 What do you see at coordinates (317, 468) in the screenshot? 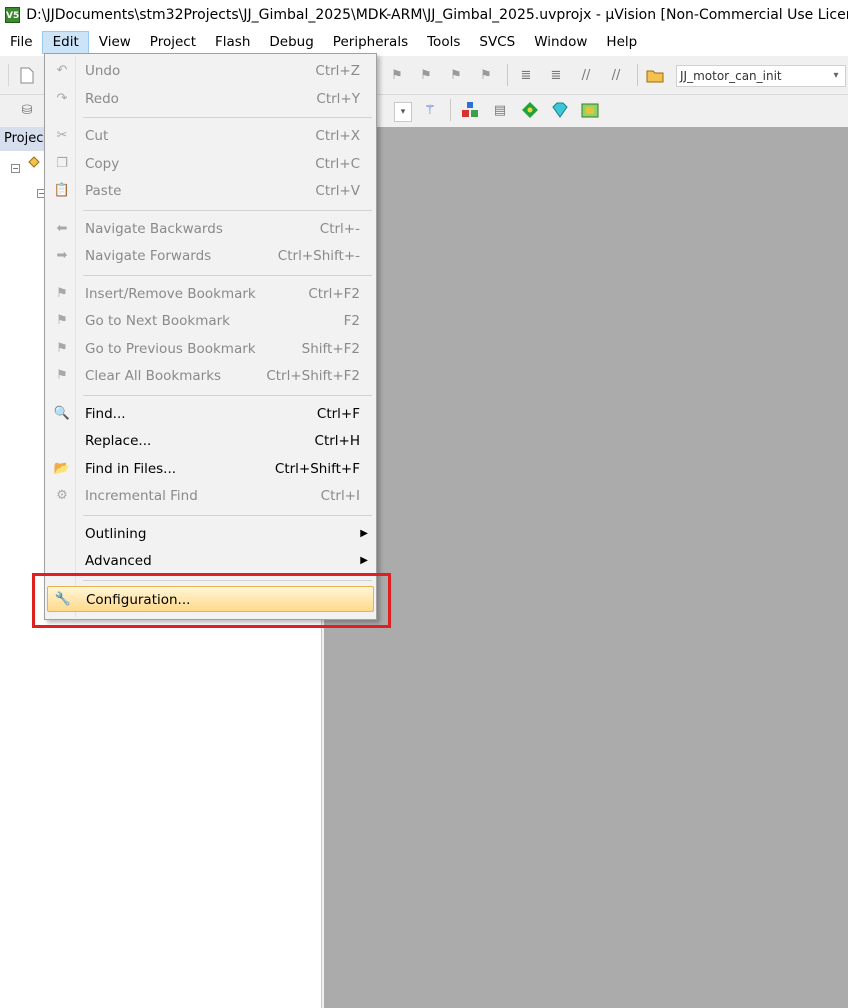
I see `menu-item-shortcut: Ctrl+Shift+F` at bounding box center [317, 468].